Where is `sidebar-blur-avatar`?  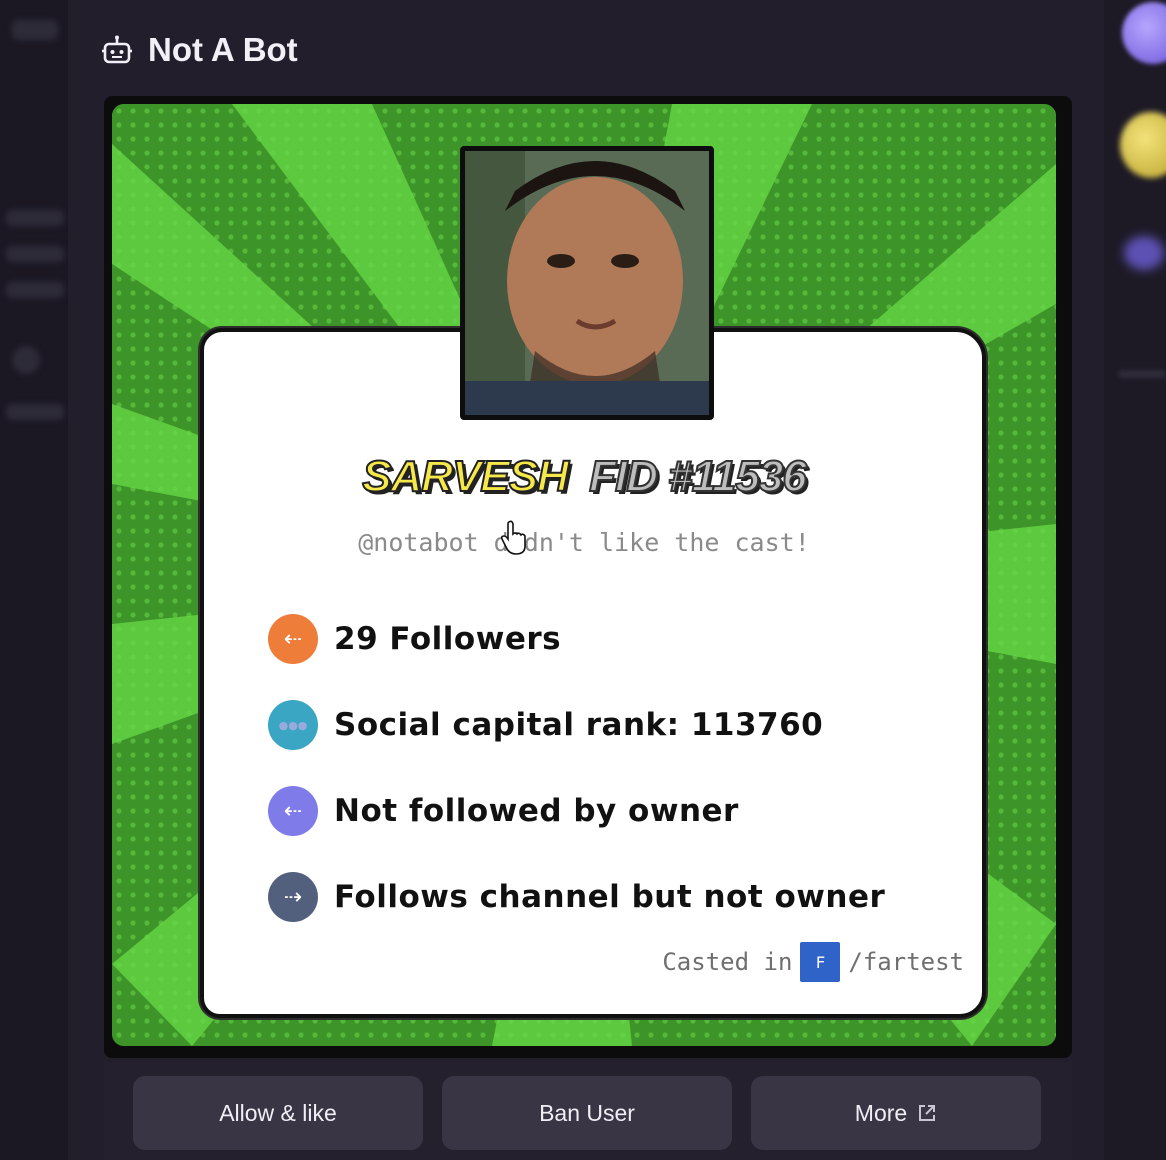
sidebar-blur-avatar is located at coordinates (26, 360).